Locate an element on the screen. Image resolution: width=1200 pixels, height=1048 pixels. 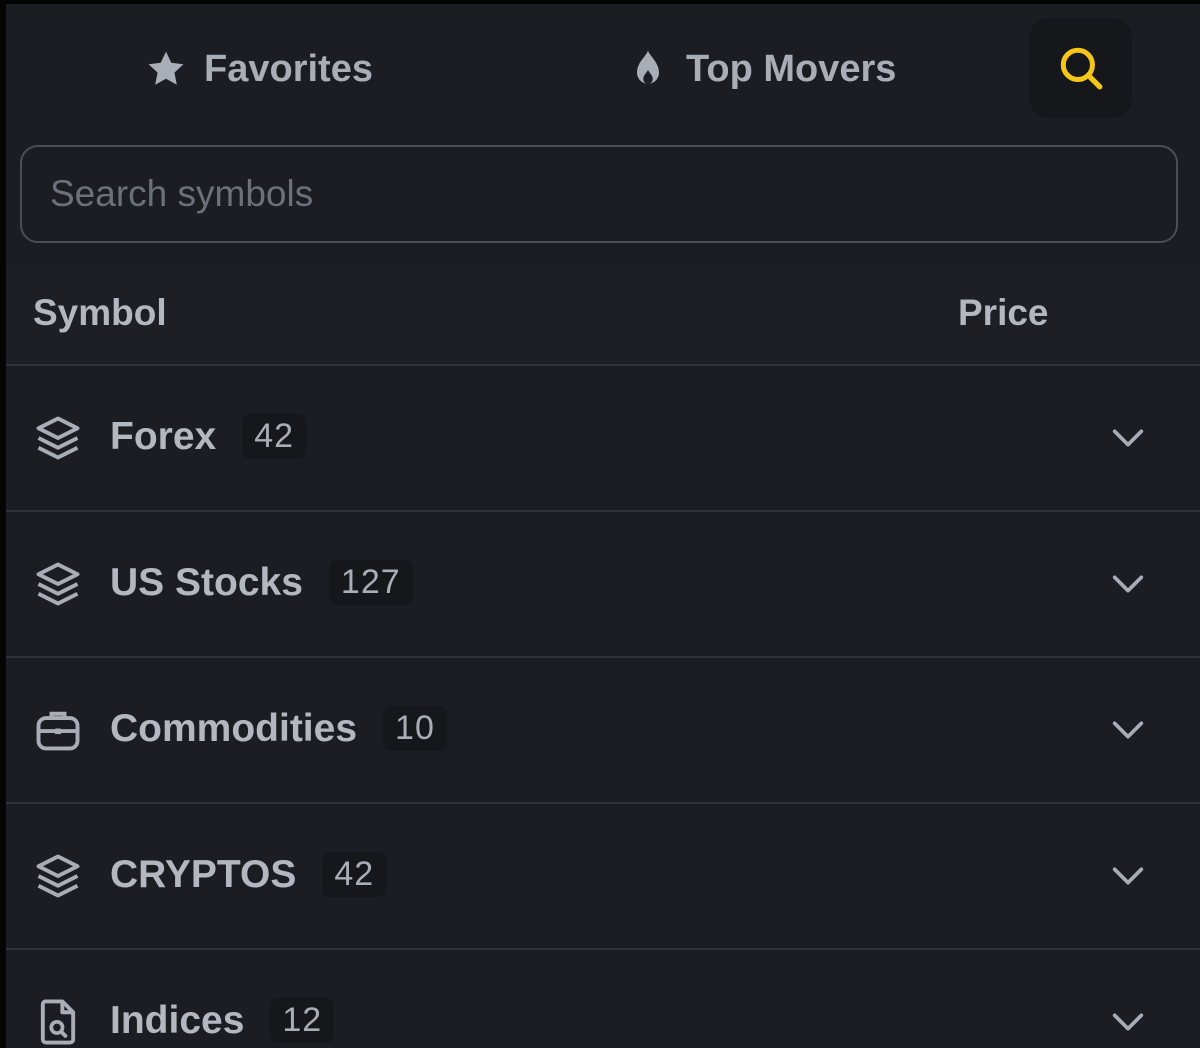
group-row-us-stocks: US Stocks 127 is located at coordinates (603, 585).